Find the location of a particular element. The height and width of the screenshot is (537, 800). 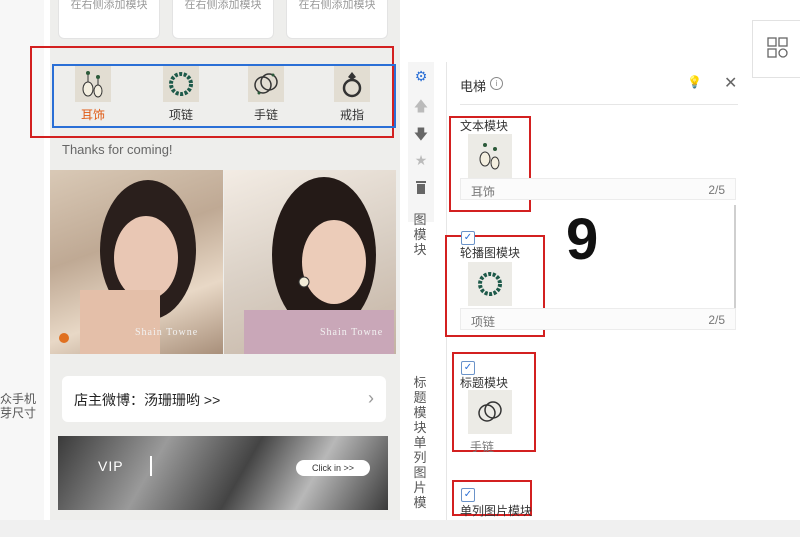

weibo-link-text: 店主微博：汤珊珊哟 >> is located at coordinates (147, 400).